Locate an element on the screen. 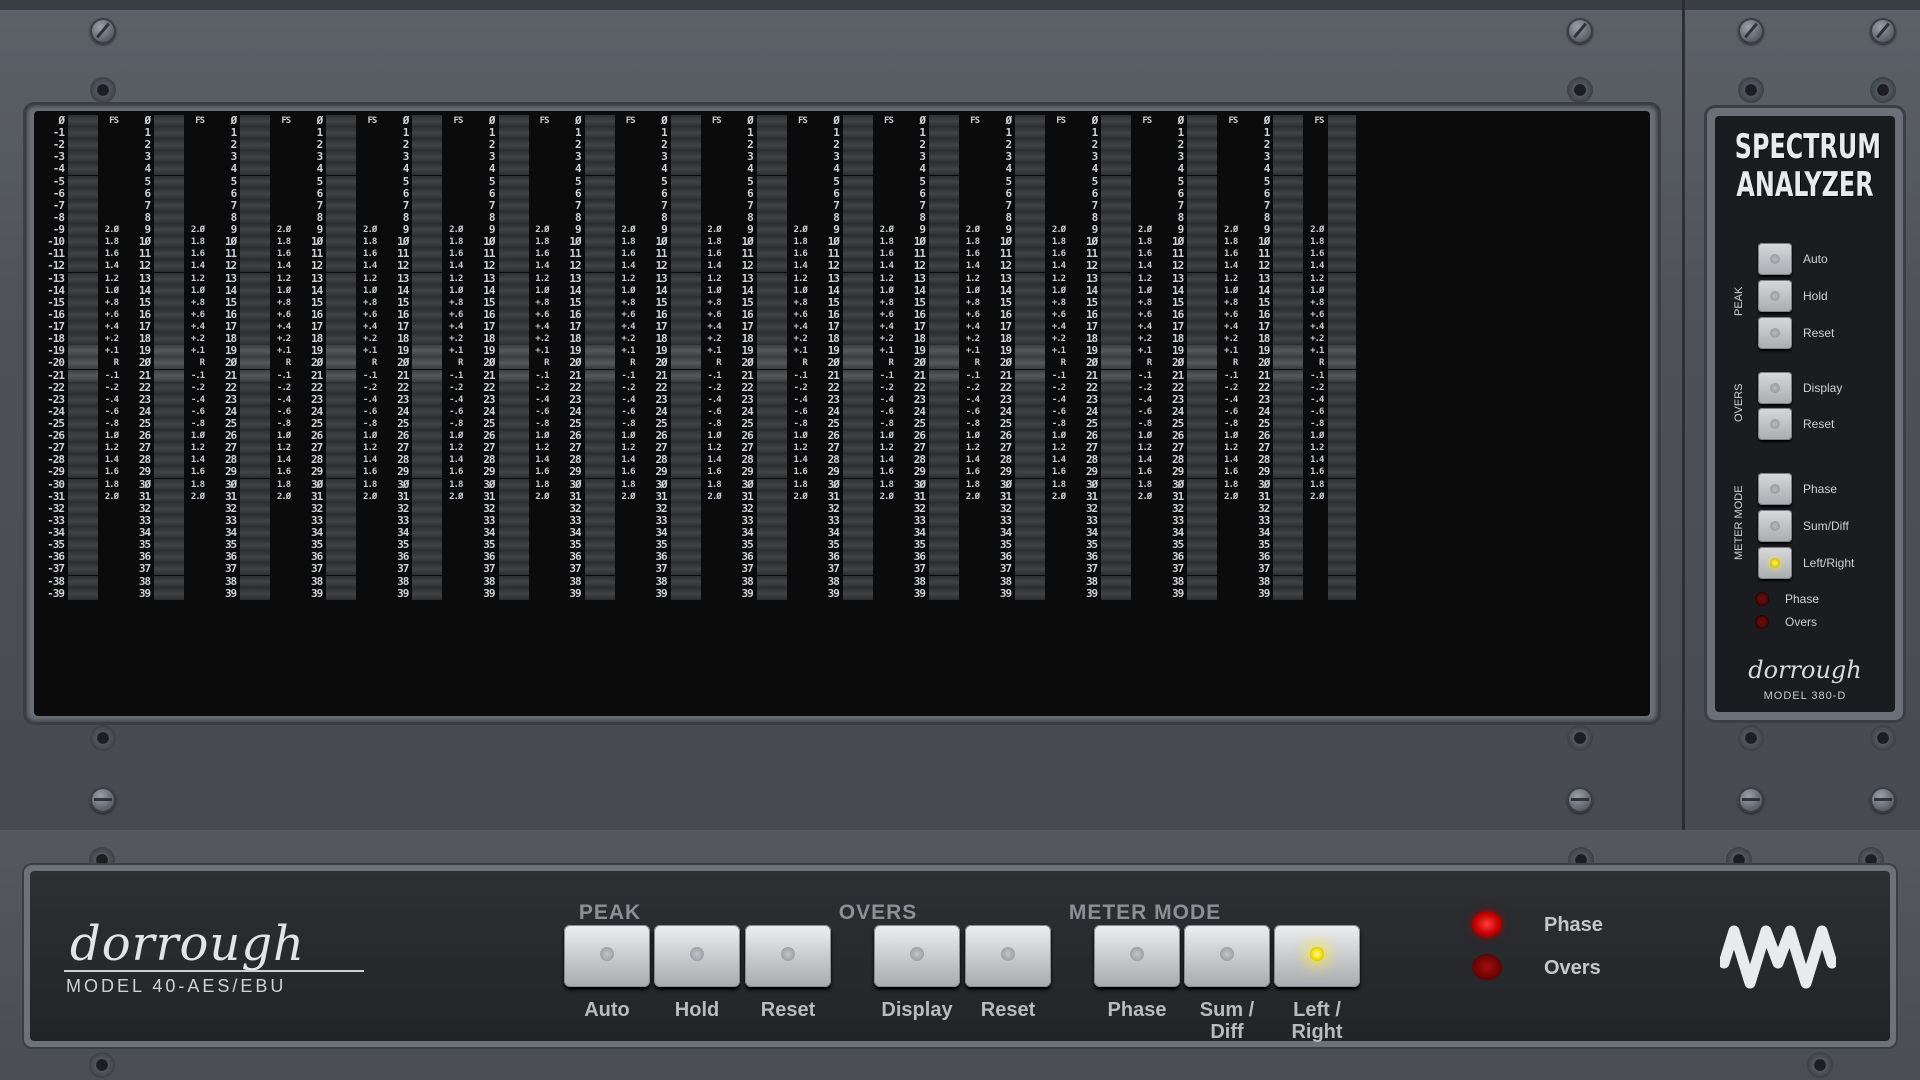 The width and height of the screenshot is (1920, 1080). bolt-icon is located at coordinates (1580, 738).